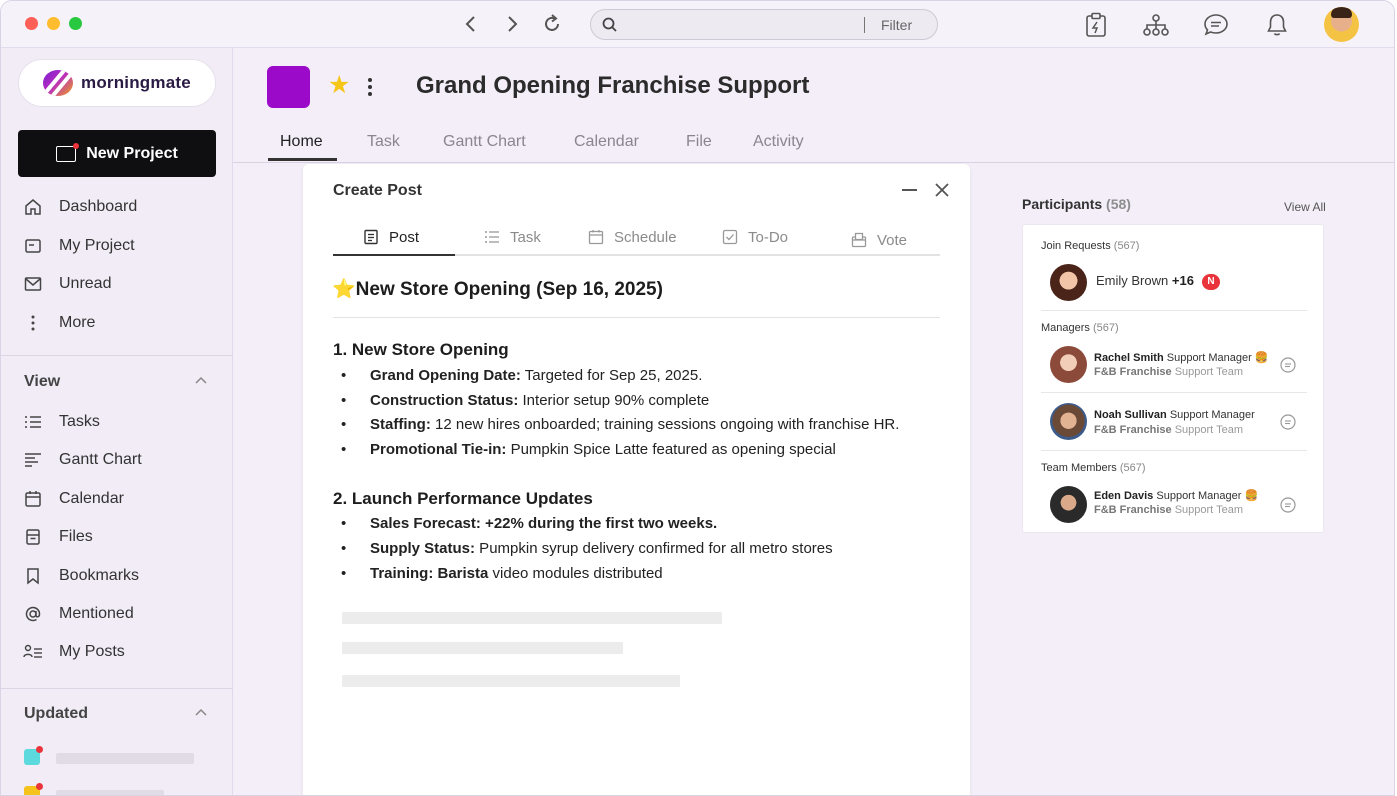 This screenshot has width=1397, height=796. Describe the element at coordinates (859, 240) in the screenshot. I see `ballot-box-icon` at that location.